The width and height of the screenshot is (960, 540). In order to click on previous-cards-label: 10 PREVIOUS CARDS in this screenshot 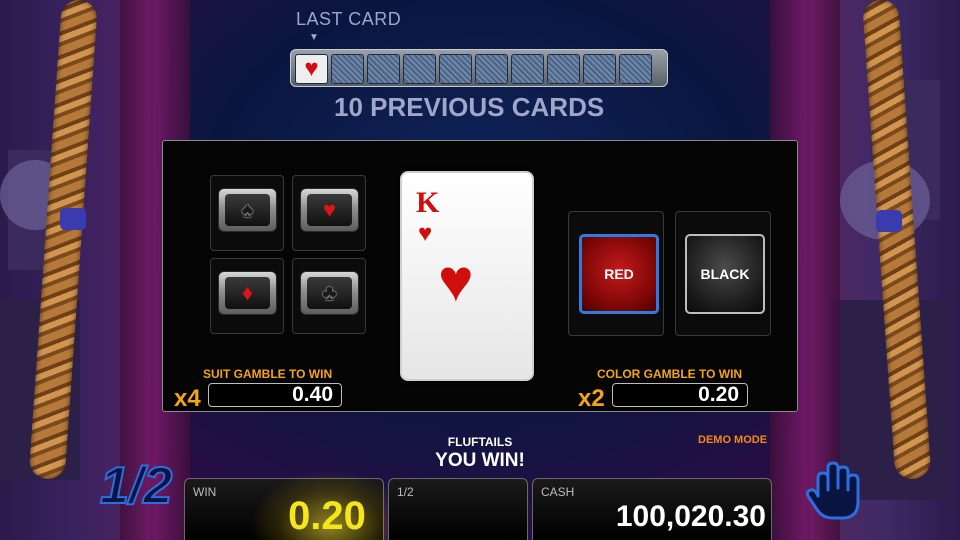, I will do `click(469, 107)`.